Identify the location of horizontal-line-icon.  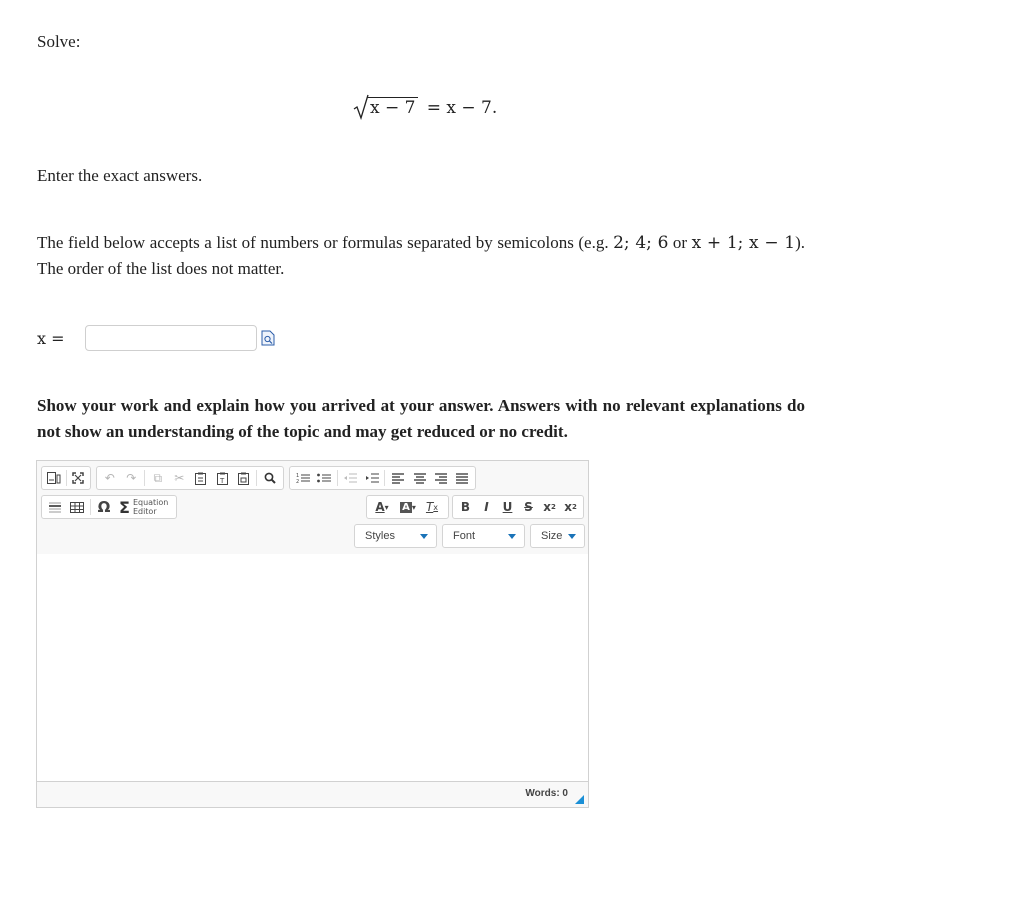
(55, 507).